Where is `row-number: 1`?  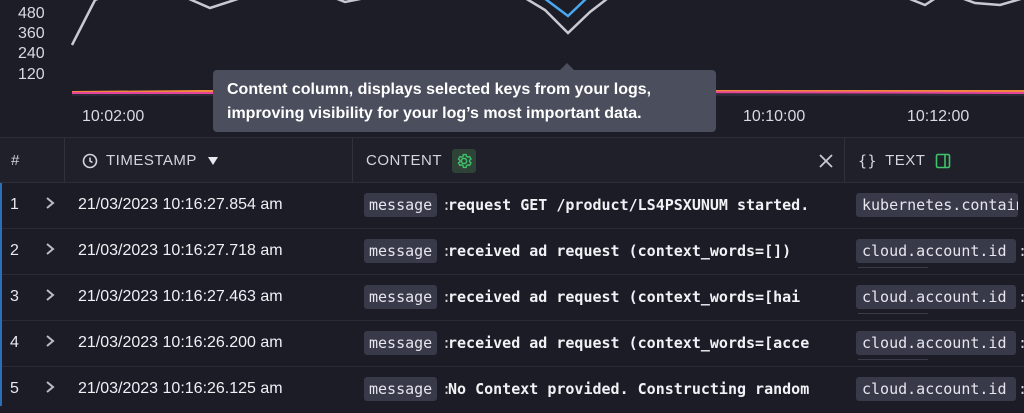
row-number: 1 is located at coordinates (14, 204).